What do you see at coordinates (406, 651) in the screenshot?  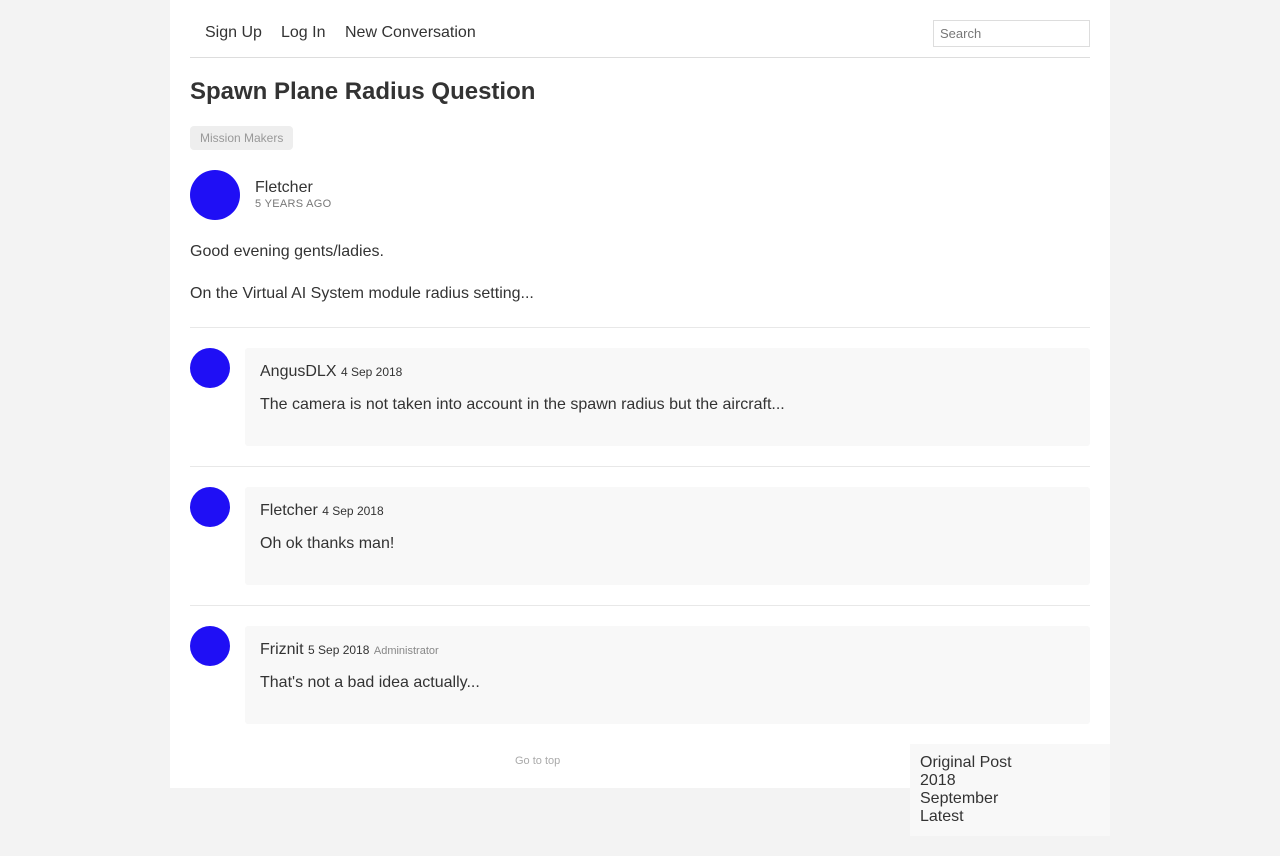 I see `reply-role-badge: Administrator` at bounding box center [406, 651].